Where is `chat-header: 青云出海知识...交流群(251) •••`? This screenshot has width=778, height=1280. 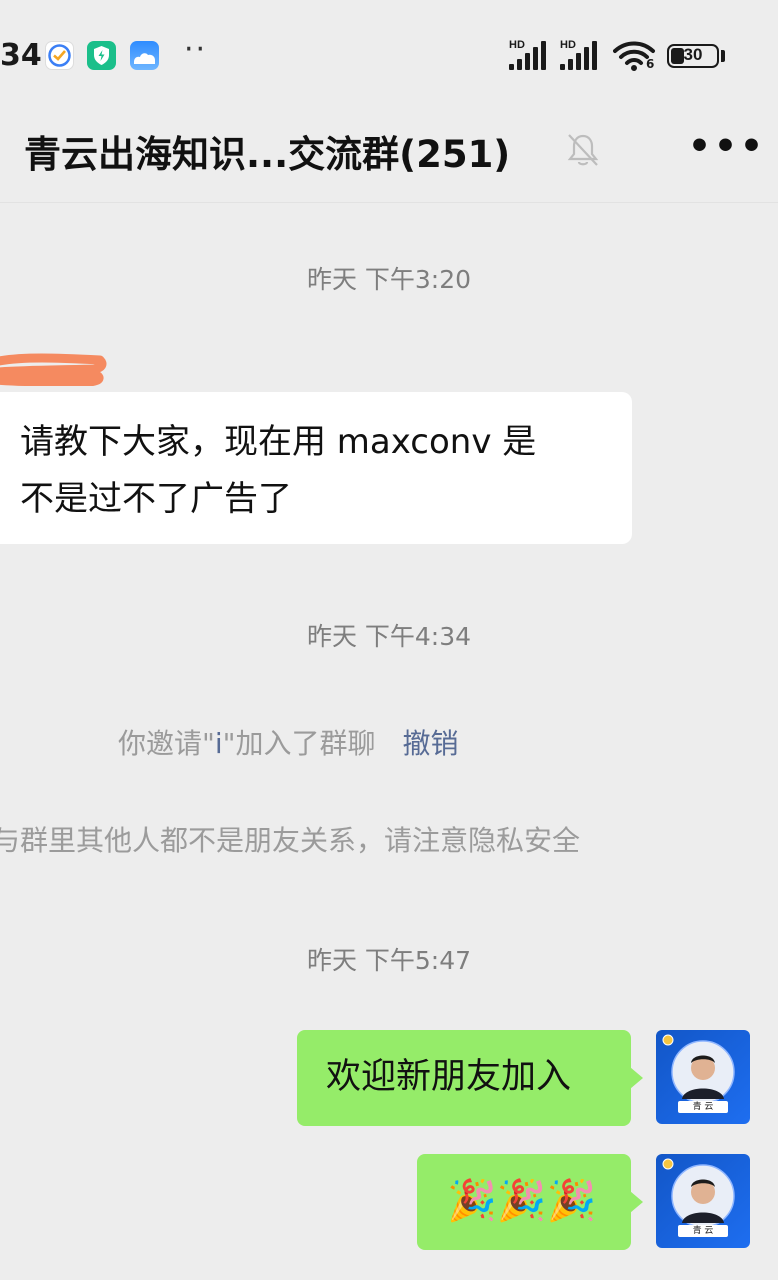
chat-header: 青云出海知识...交流群(251) ••• is located at coordinates (389, 156).